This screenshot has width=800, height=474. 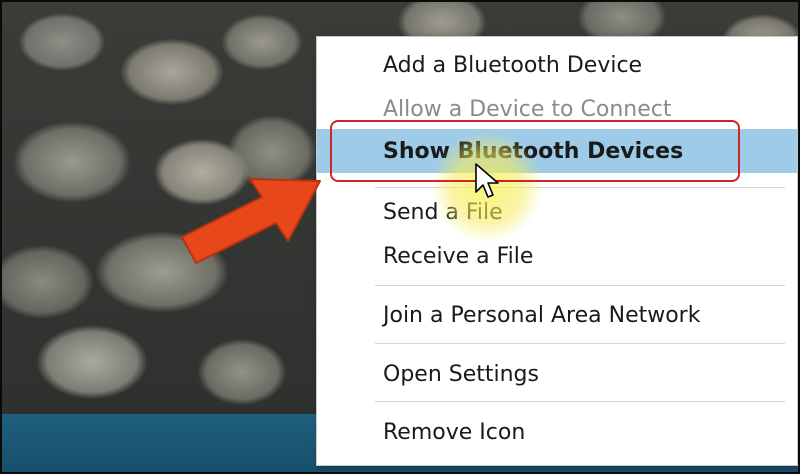 I want to click on menu-item-label: Receive a File, so click(x=458, y=256).